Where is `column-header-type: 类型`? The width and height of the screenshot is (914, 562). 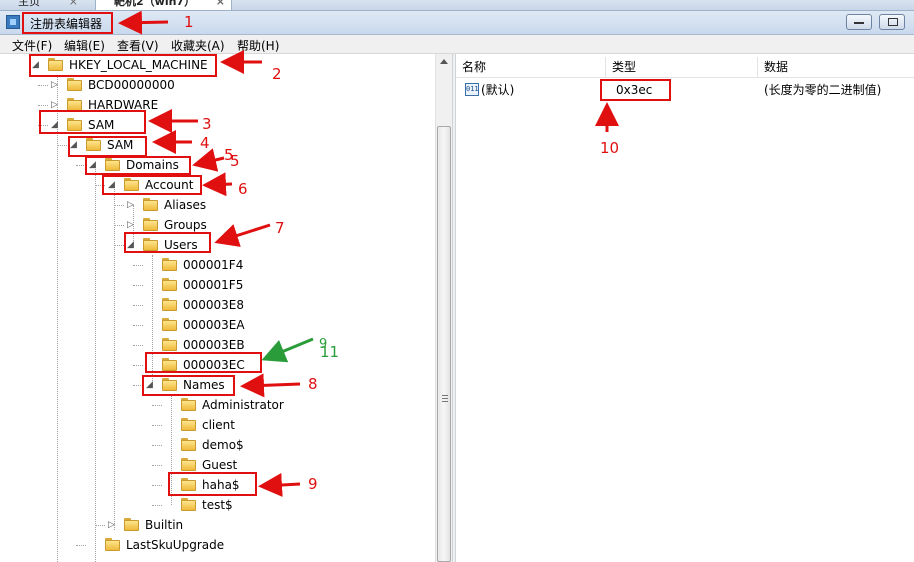 column-header-type: 类型 is located at coordinates (682, 67).